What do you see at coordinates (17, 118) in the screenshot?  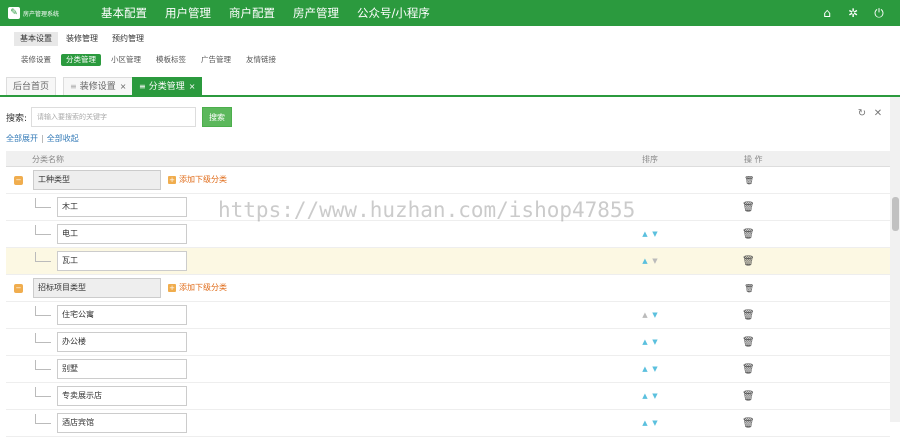 I see `search-label: 搜索:` at bounding box center [17, 118].